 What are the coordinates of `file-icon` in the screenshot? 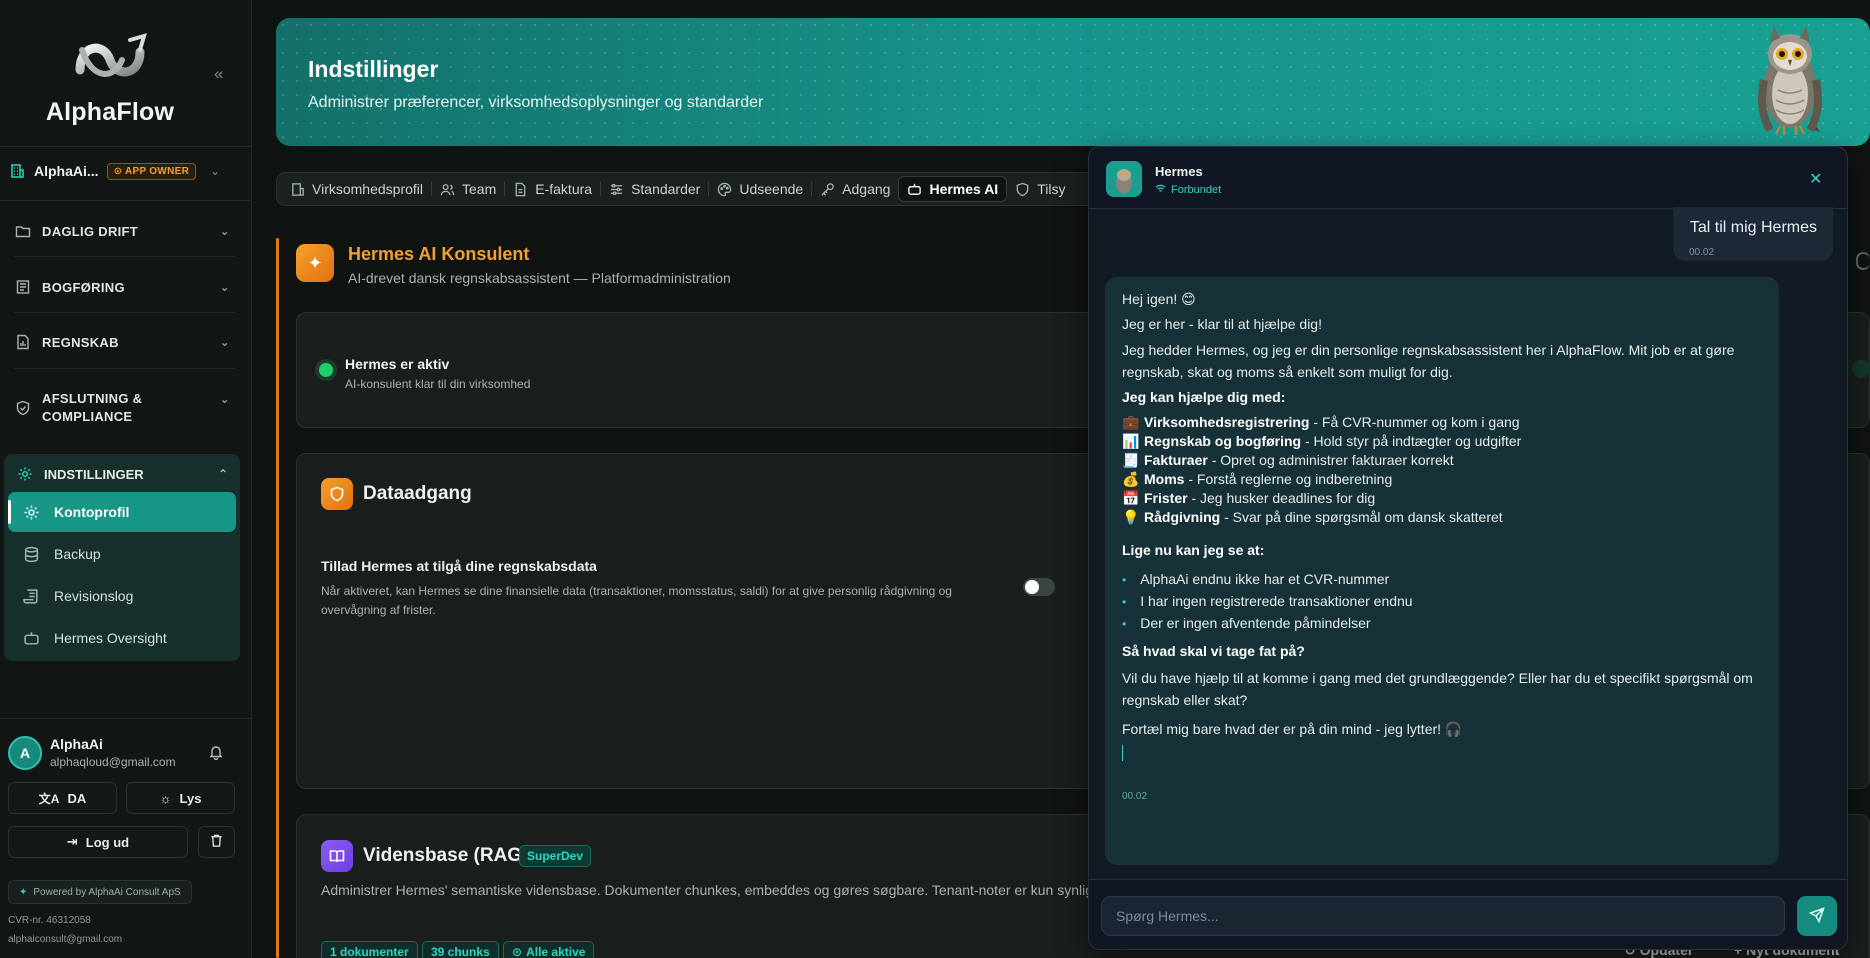 It's located at (520, 189).